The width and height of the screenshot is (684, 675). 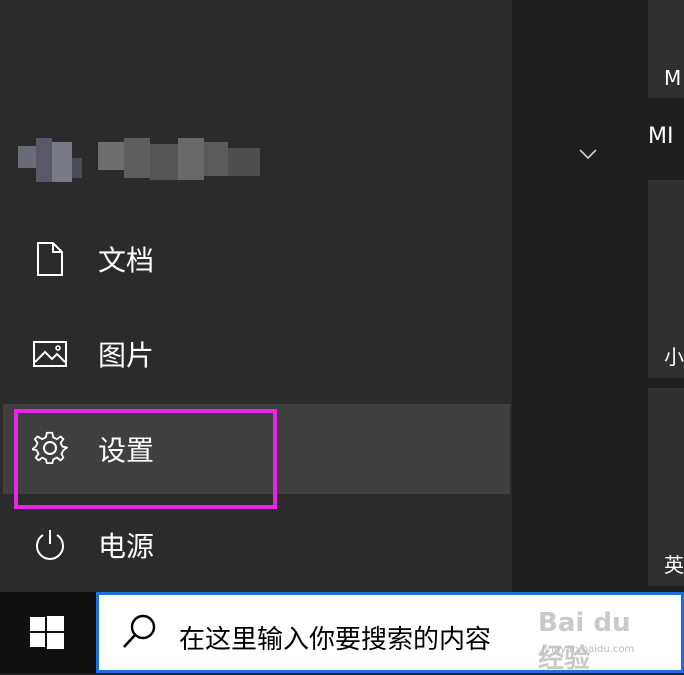 I want to click on tile-xiao: 小, so click(x=666, y=279).